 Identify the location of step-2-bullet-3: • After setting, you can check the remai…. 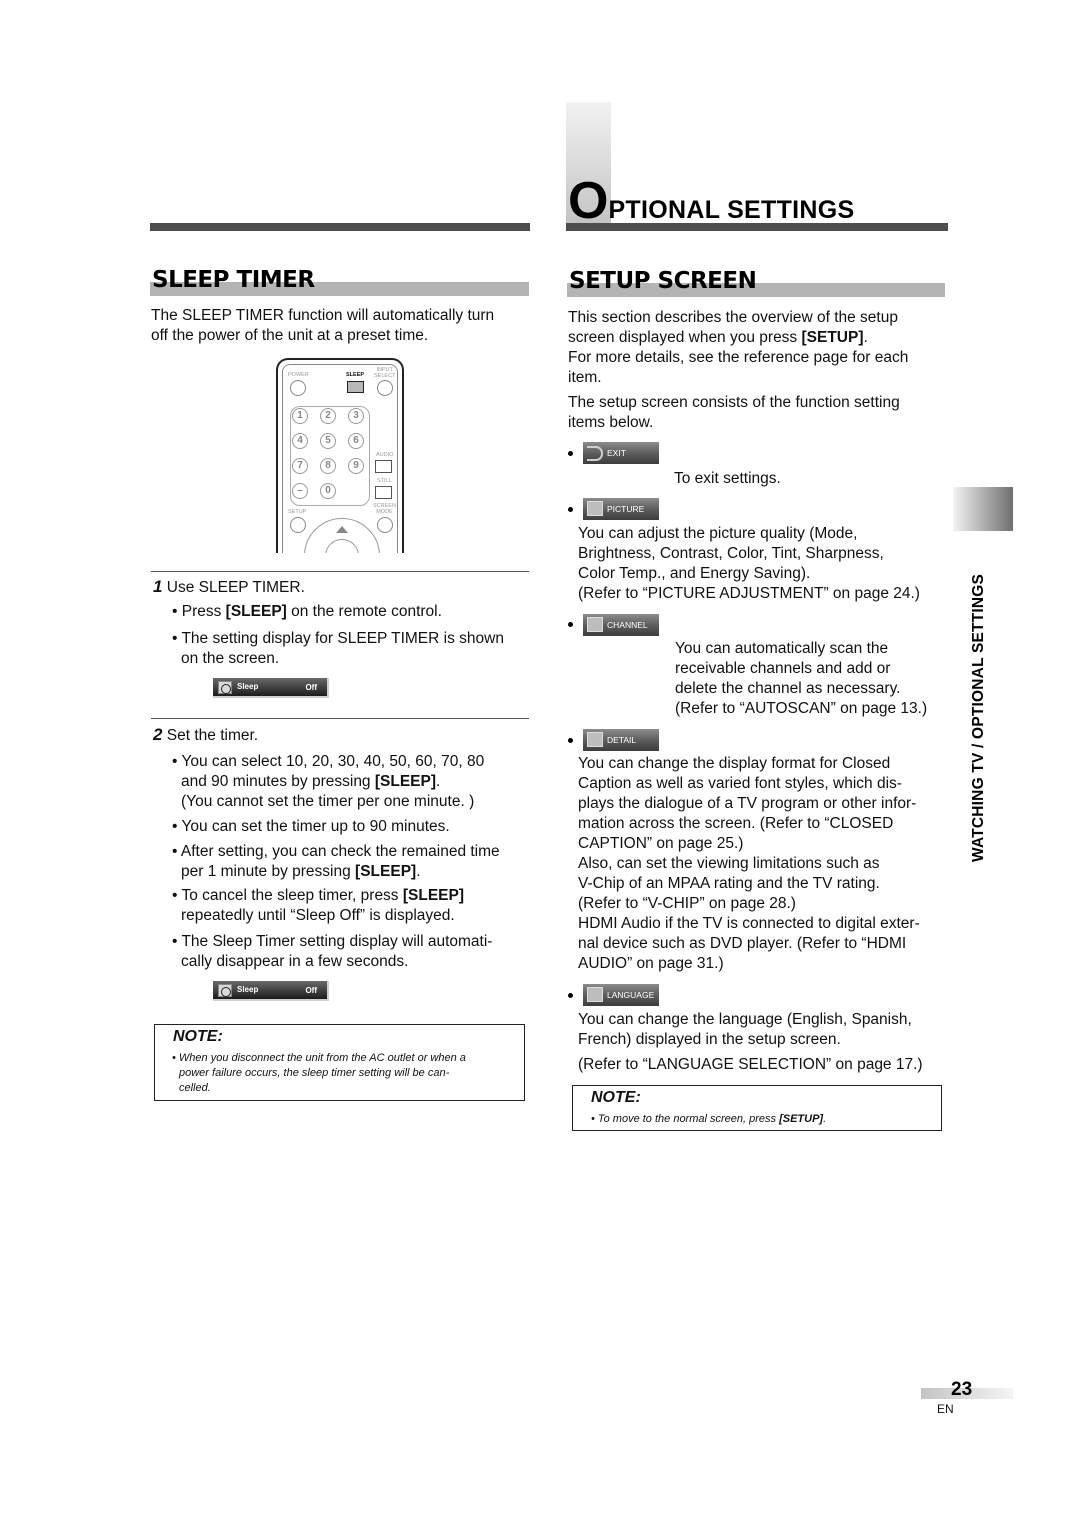
(336, 861).